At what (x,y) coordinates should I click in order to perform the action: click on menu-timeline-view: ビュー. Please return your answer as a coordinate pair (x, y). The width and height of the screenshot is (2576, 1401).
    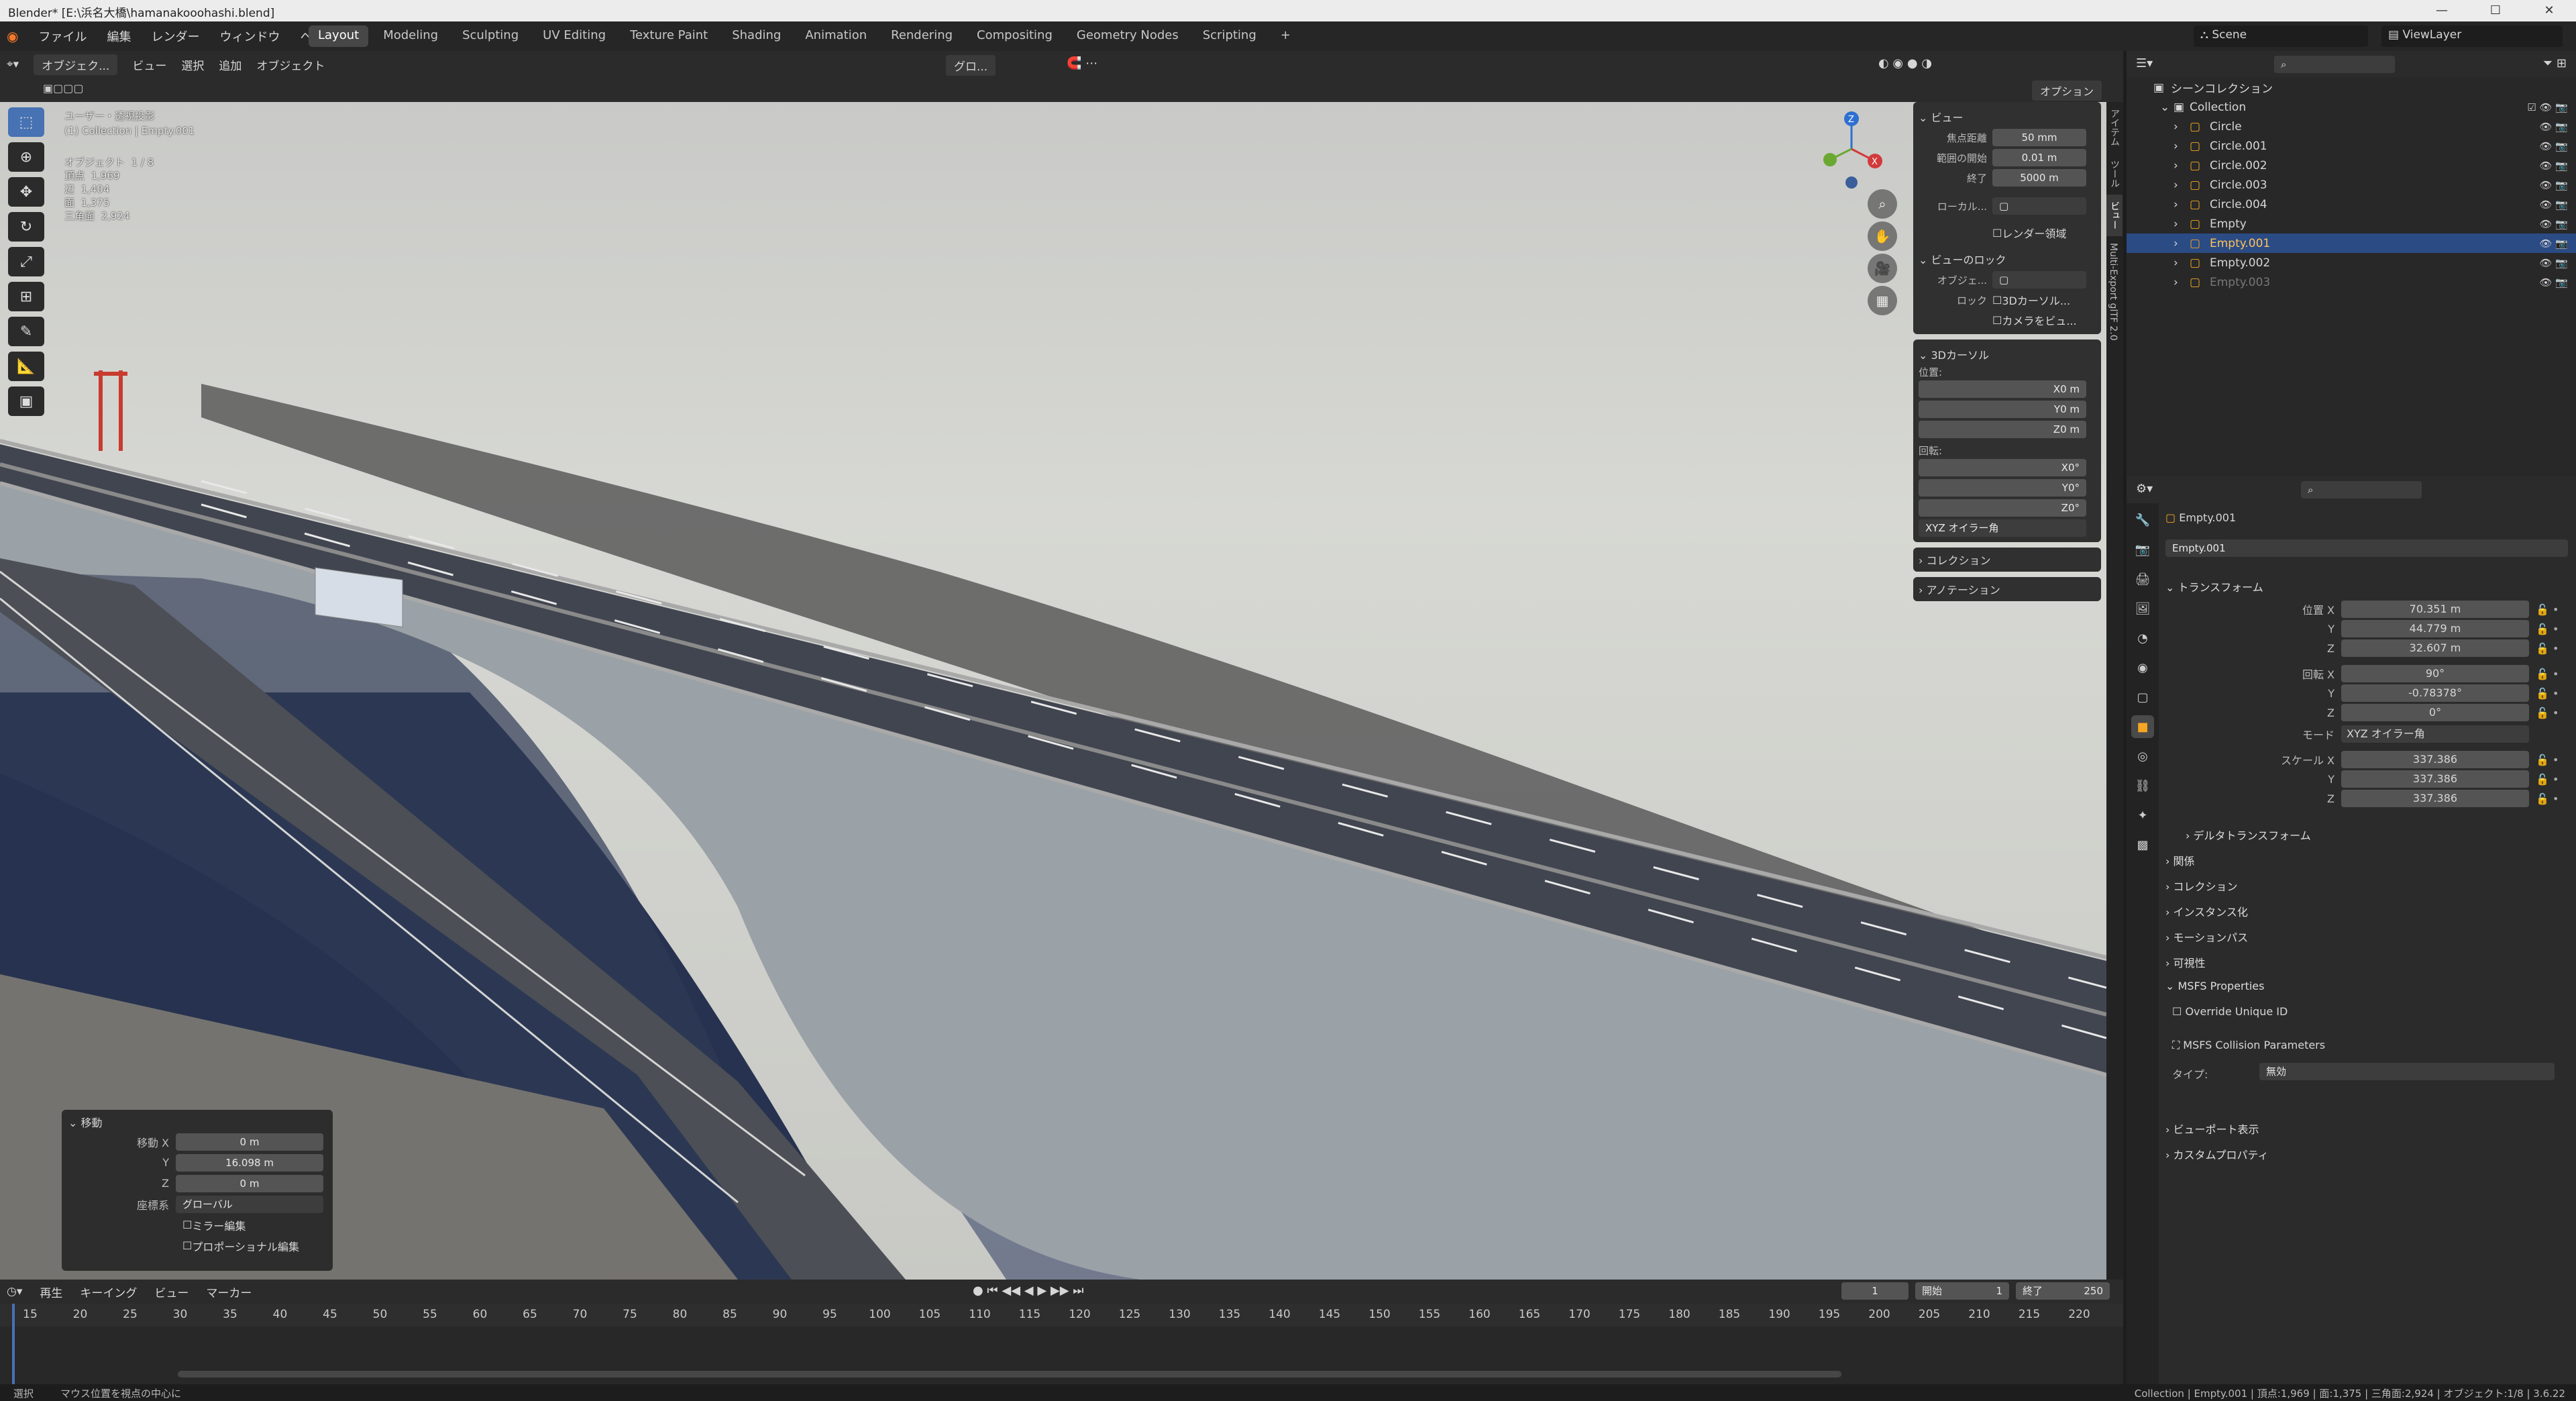
    Looking at the image, I should click on (171, 1292).